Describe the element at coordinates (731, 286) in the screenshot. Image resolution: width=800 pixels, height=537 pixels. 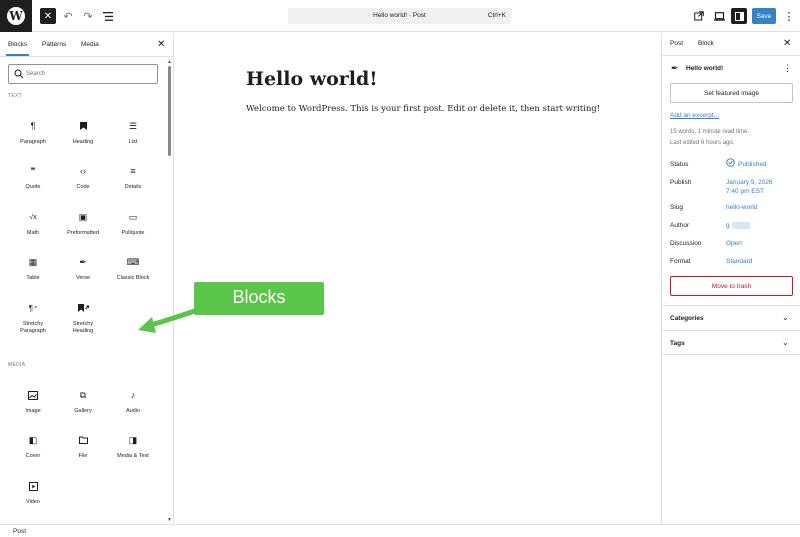
I see `move-to-trash-button: Move to trash` at that location.